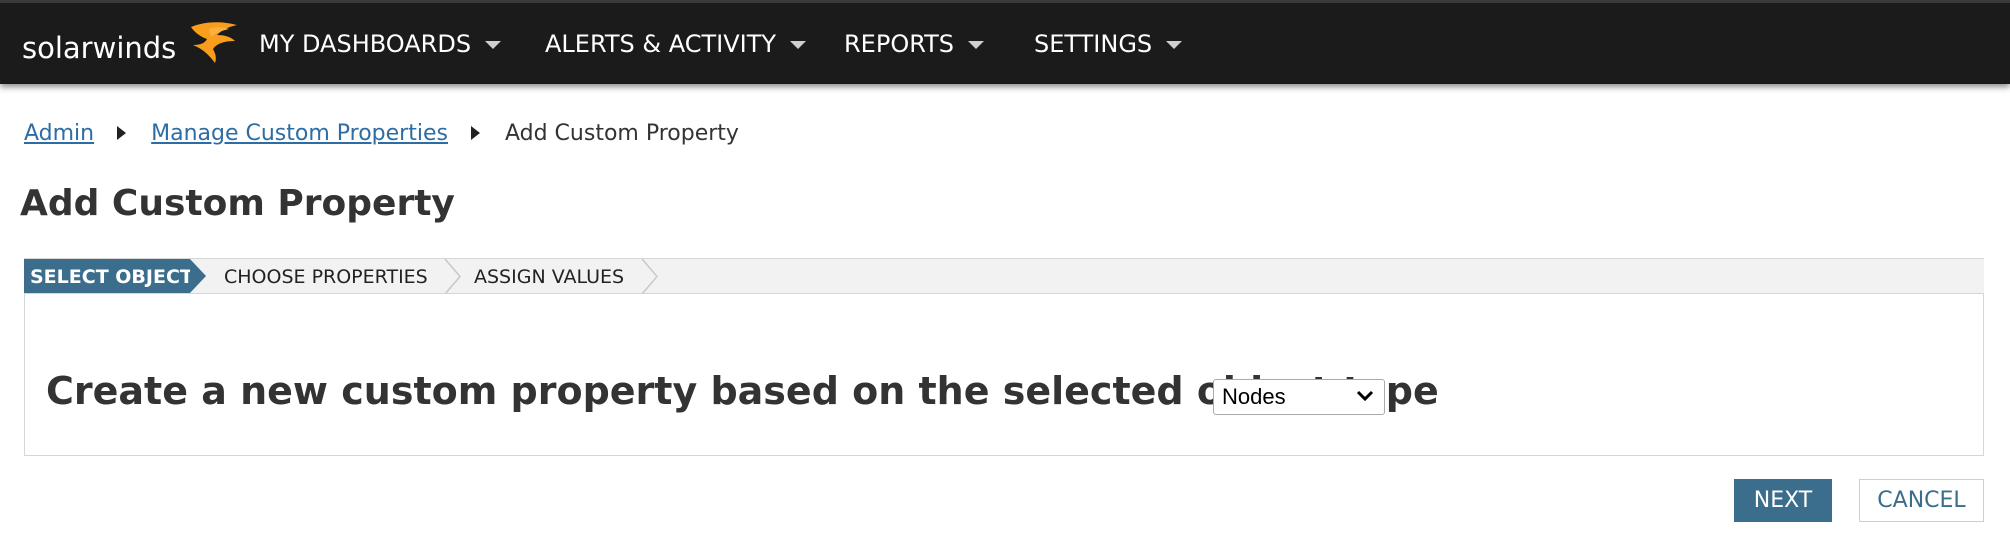 This screenshot has height=534, width=2010. I want to click on chevron-down-icon, so click(1365, 396).